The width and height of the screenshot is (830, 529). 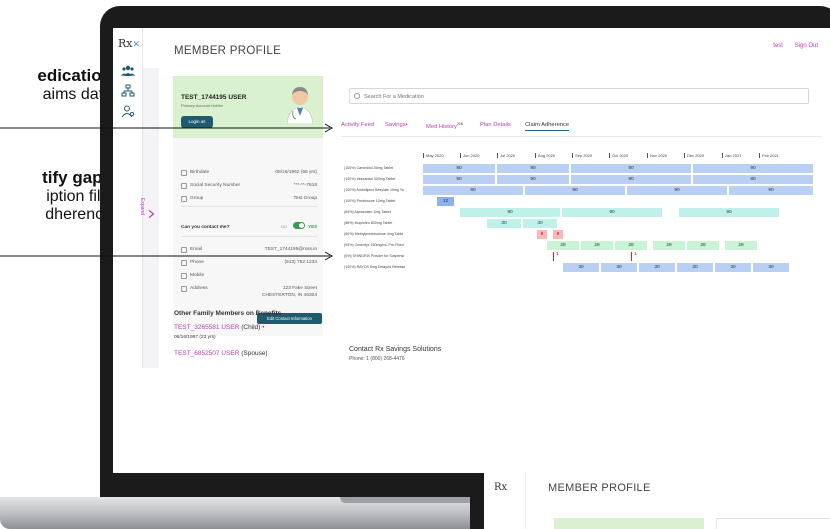 I want to click on members-icon, so click(x=128, y=71).